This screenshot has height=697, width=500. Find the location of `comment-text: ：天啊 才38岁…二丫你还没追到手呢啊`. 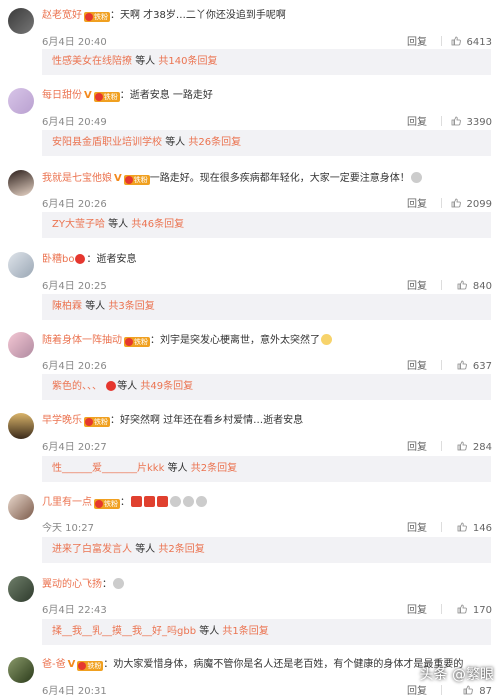

comment-text: ：天啊 才38岁…二丫你还没追到手呢啊 is located at coordinates (198, 15).